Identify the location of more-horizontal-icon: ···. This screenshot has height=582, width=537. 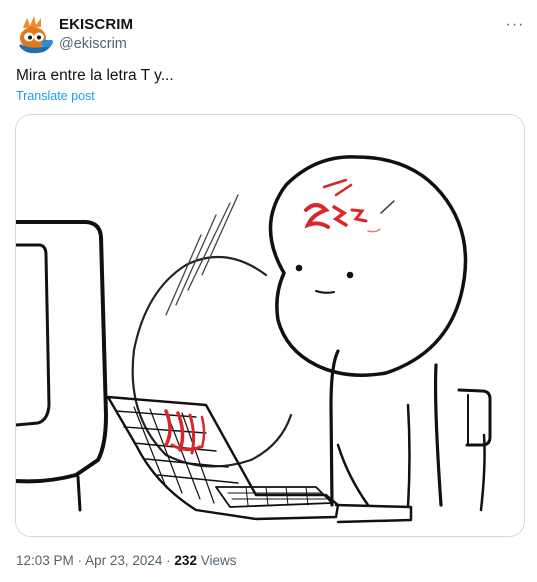
(515, 24).